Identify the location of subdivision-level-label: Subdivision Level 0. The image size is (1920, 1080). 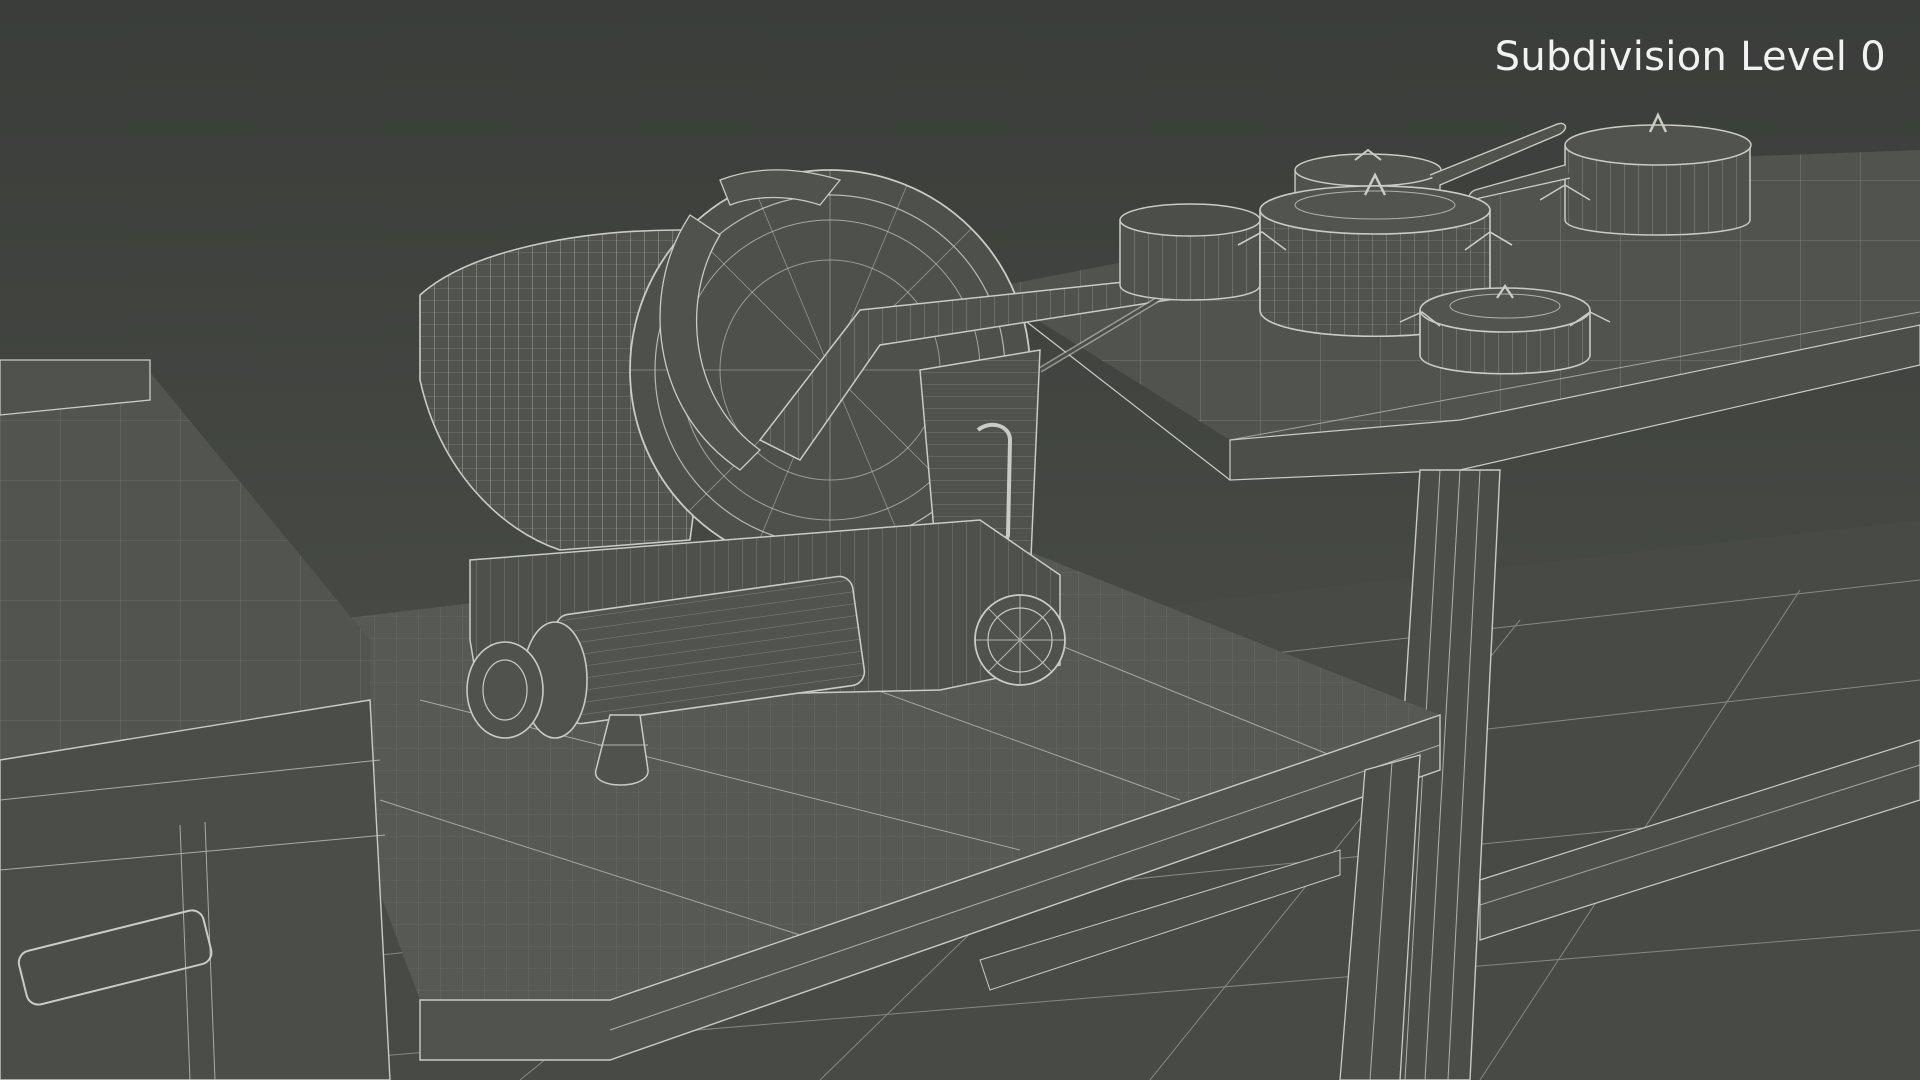
(1690, 57).